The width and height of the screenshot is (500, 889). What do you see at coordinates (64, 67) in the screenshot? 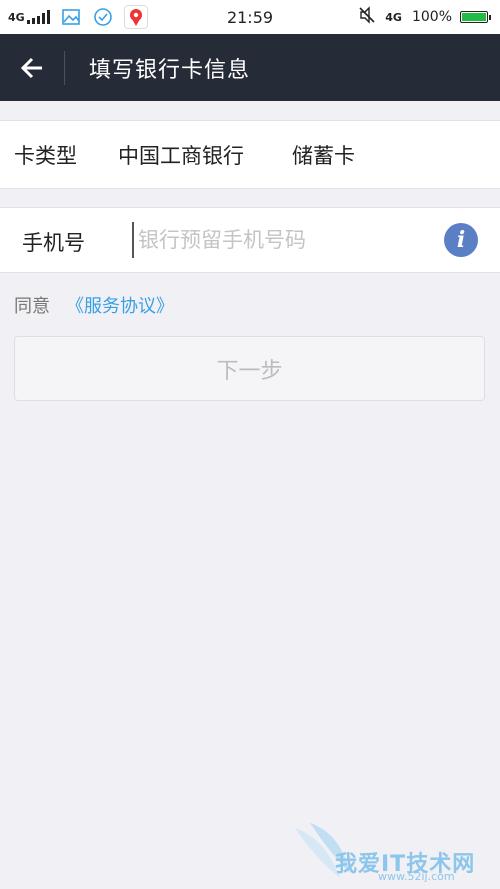
I see `header-divider` at bounding box center [64, 67].